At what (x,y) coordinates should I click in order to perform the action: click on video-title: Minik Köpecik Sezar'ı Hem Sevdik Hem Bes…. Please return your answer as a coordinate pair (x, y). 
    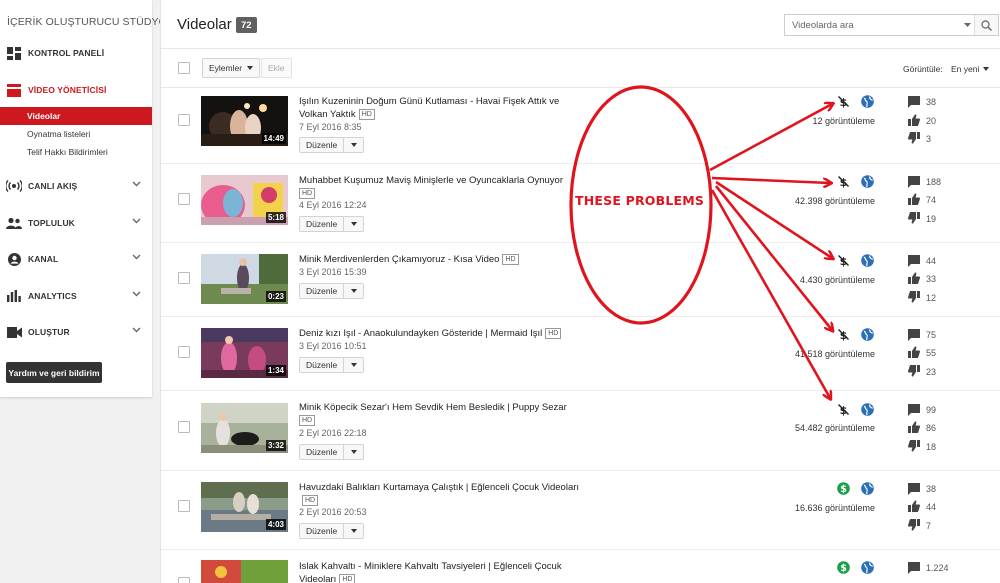
    Looking at the image, I should click on (444, 414).